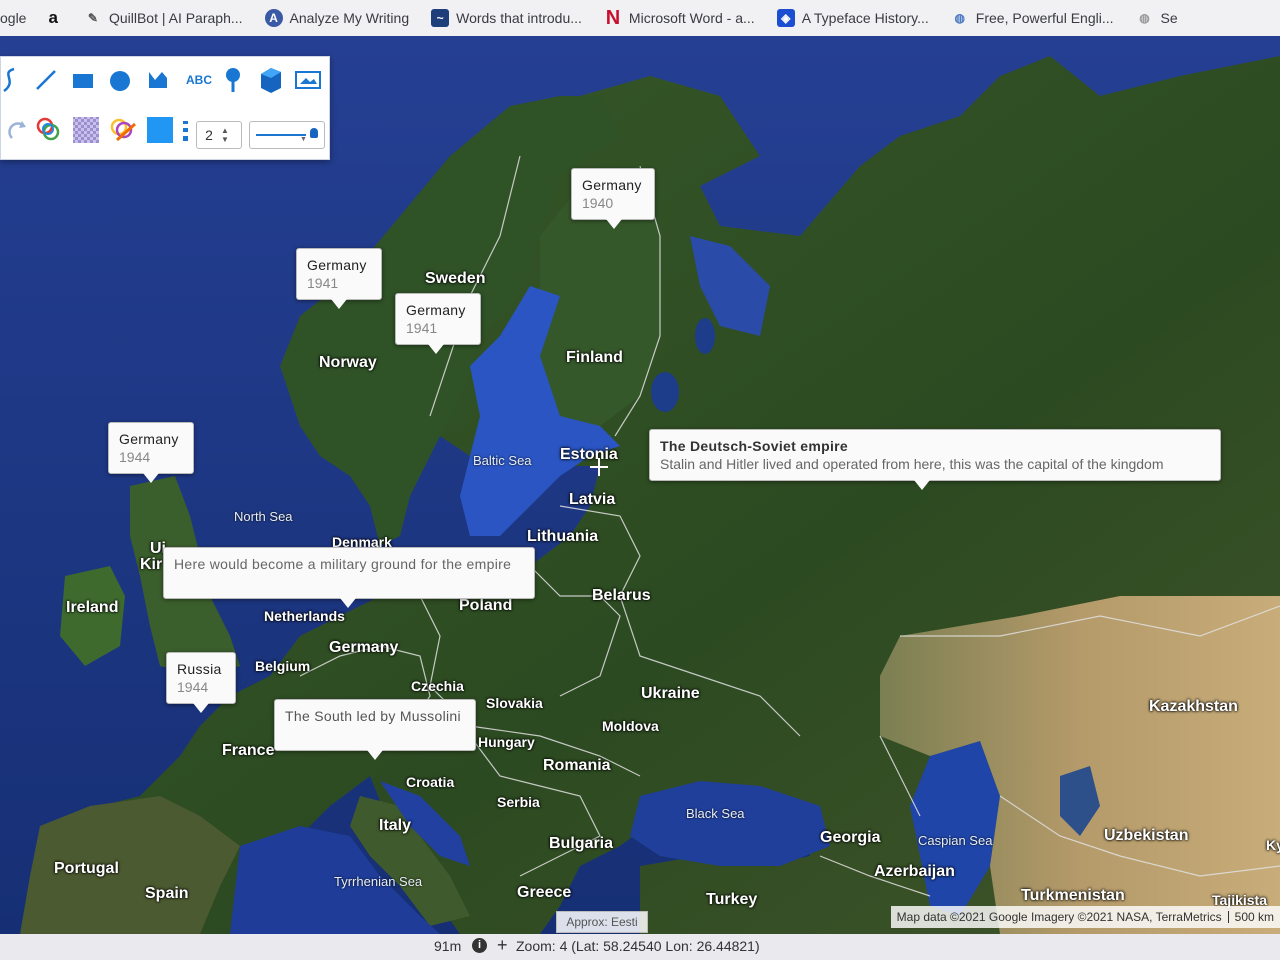 This screenshot has width=1280, height=960. Describe the element at coordinates (165, 108) in the screenshot. I see `drawing-toolbar: ABC 2 ▲ ▼ ▼` at that location.